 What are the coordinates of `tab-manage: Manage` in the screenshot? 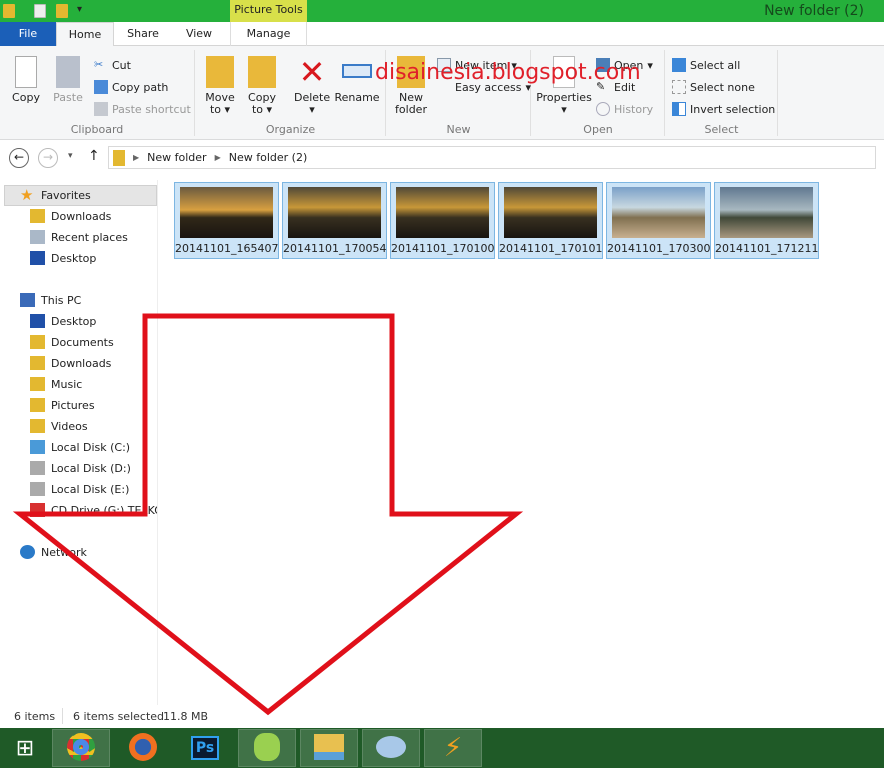 It's located at (268, 34).